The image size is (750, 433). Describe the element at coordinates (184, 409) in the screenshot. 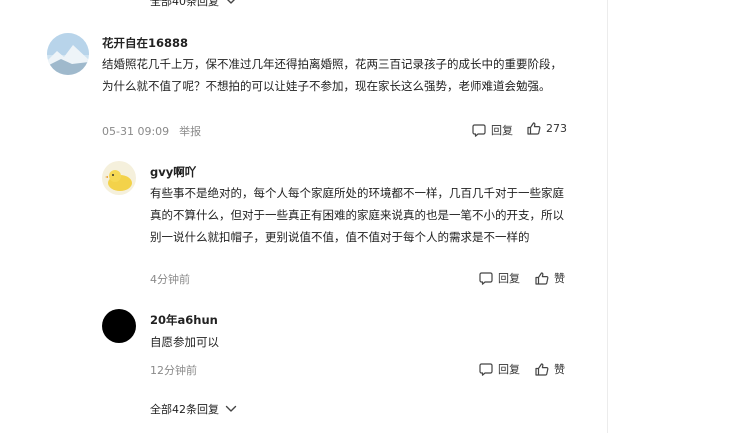

I see `expand-replies-label: 全部42条回复` at that location.